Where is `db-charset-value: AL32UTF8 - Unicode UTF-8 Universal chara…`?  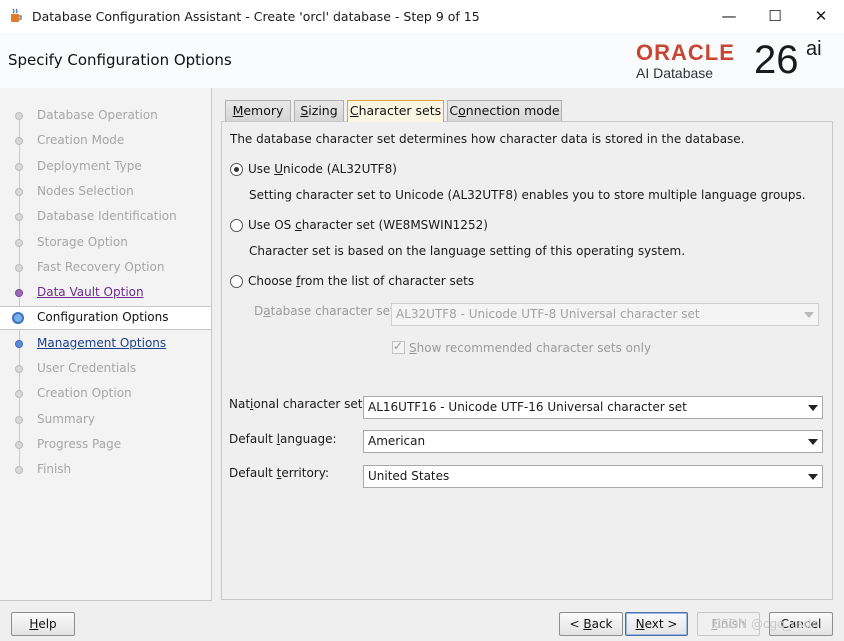 db-charset-value: AL32UTF8 - Unicode UTF-8 Universal chara… is located at coordinates (548, 314).